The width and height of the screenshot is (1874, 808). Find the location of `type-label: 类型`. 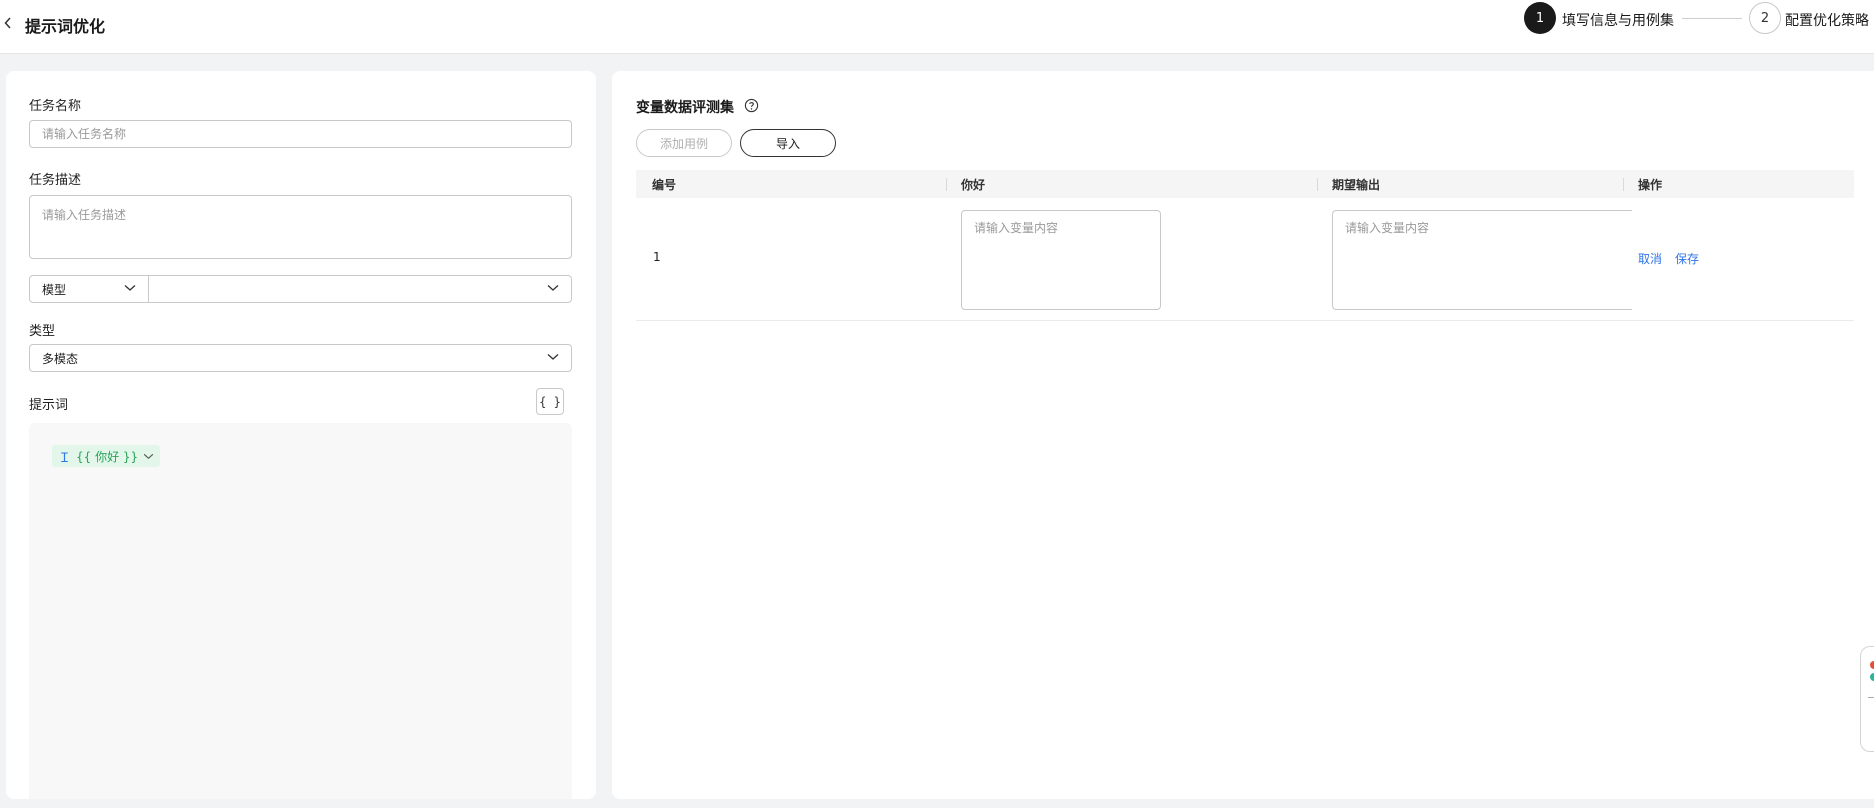

type-label: 类型 is located at coordinates (42, 331).